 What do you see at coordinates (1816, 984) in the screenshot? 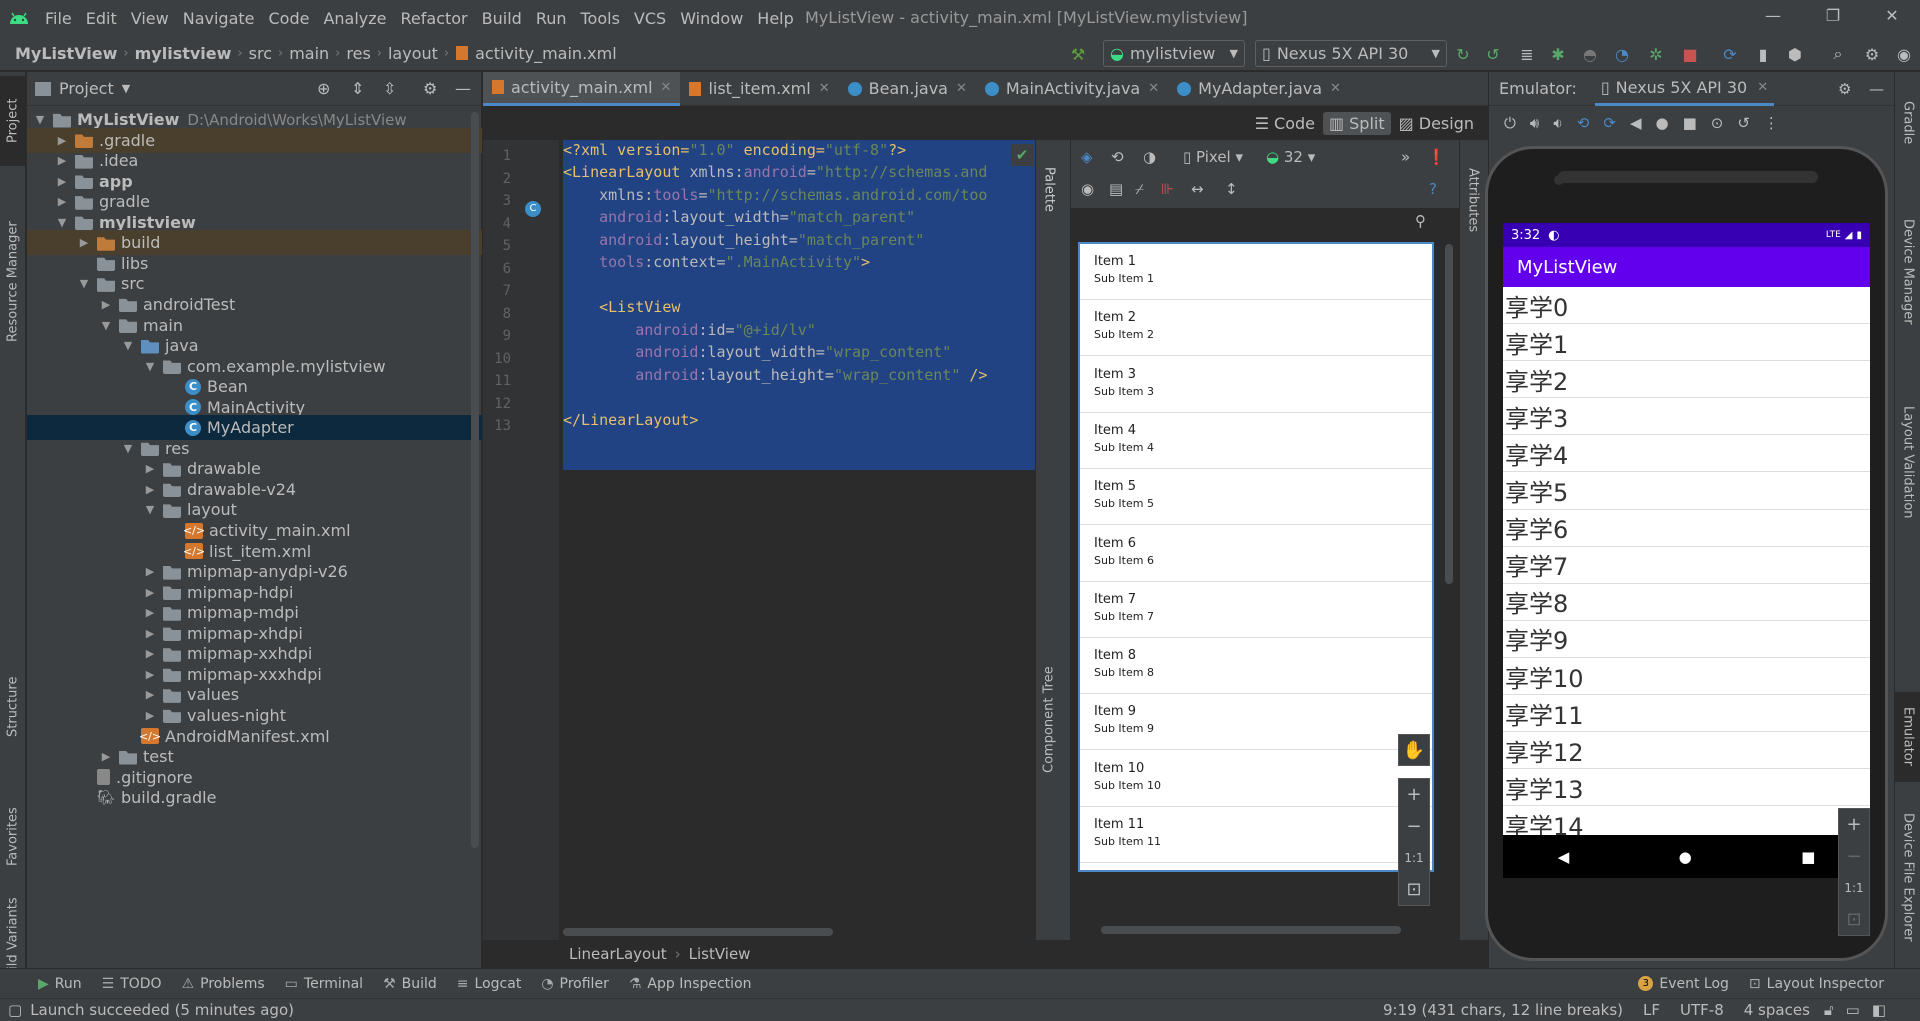
I see `layout-inspector-button: ⊡ Layout Inspector` at bounding box center [1816, 984].